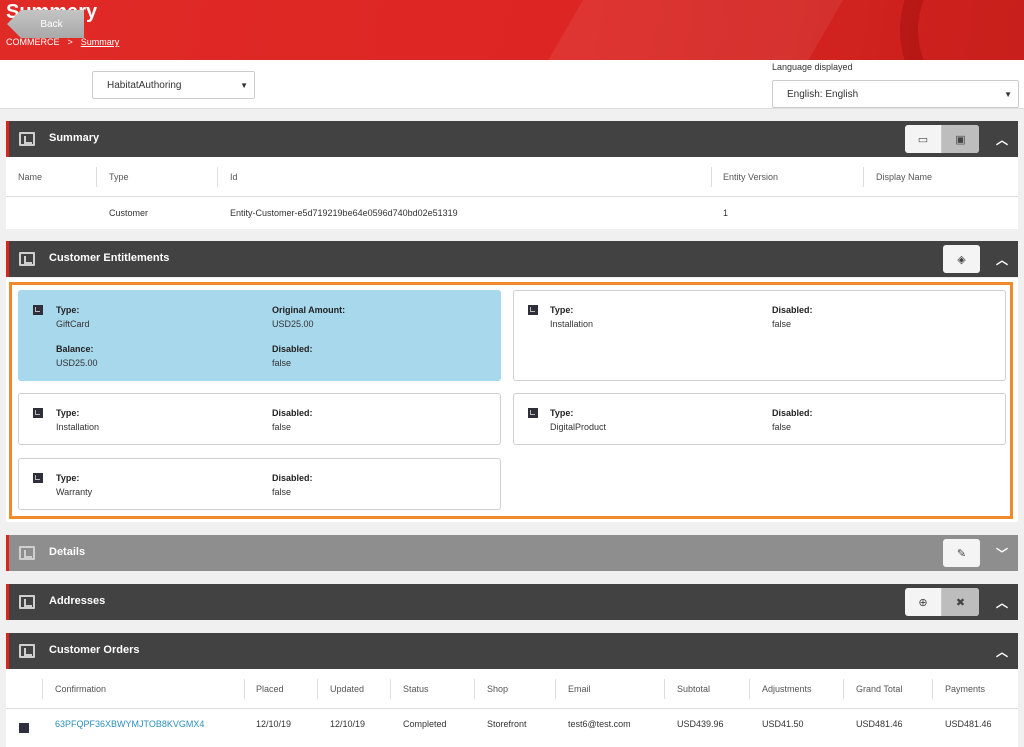  Describe the element at coordinates (77, 363) in the screenshot. I see `field-value: USD25.00` at that location.